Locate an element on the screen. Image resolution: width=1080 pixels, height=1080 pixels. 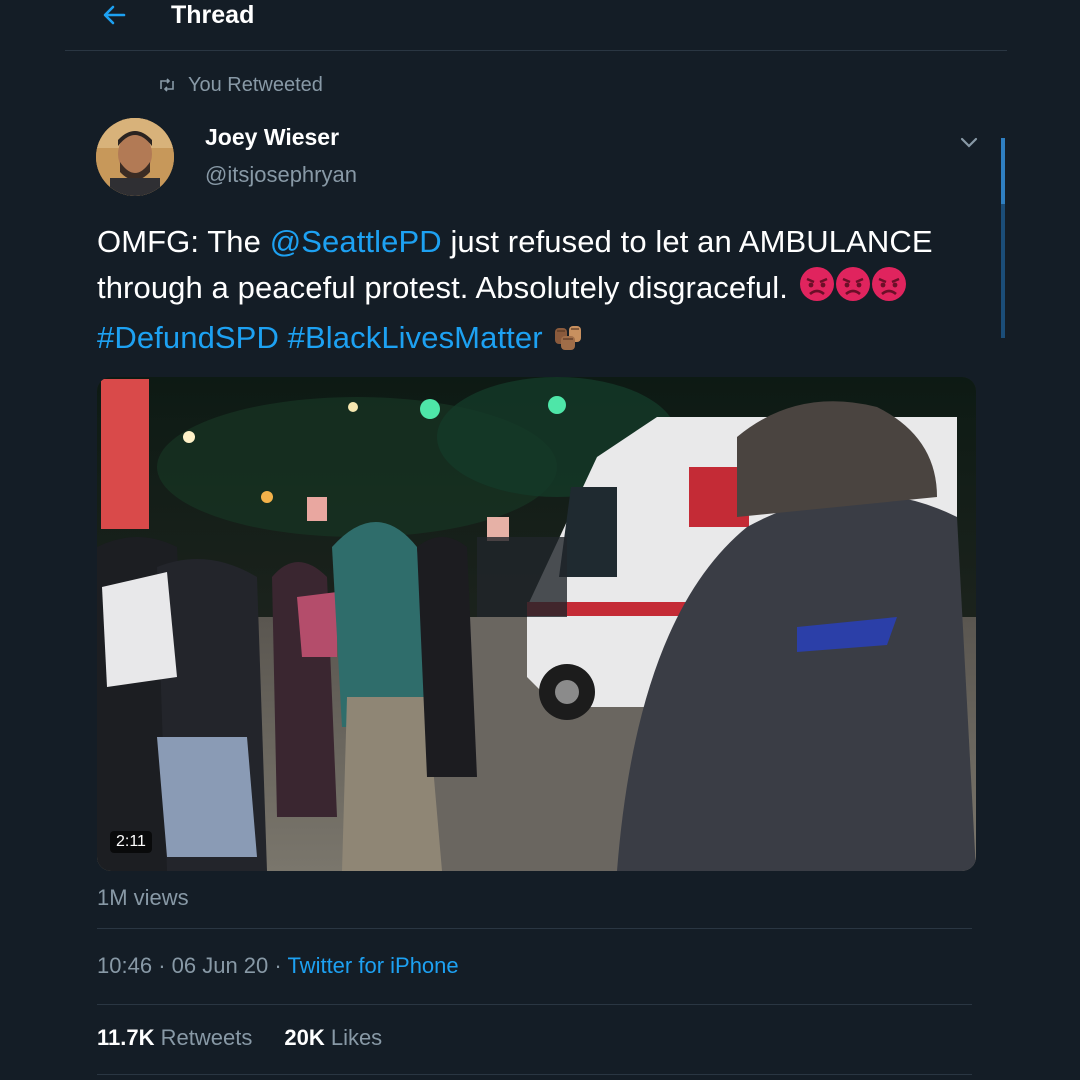
mention-link: @SeattlePD is located at coordinates (356, 241).